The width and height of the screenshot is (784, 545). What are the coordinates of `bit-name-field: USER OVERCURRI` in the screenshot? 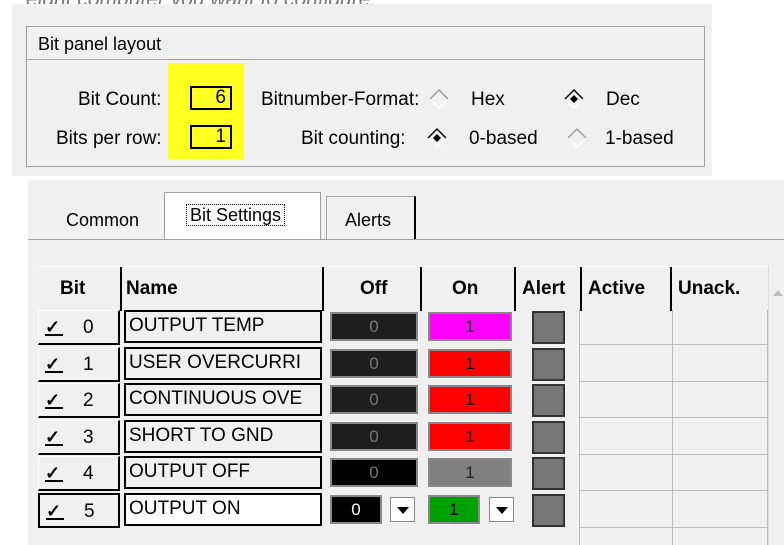 It's located at (223, 363).